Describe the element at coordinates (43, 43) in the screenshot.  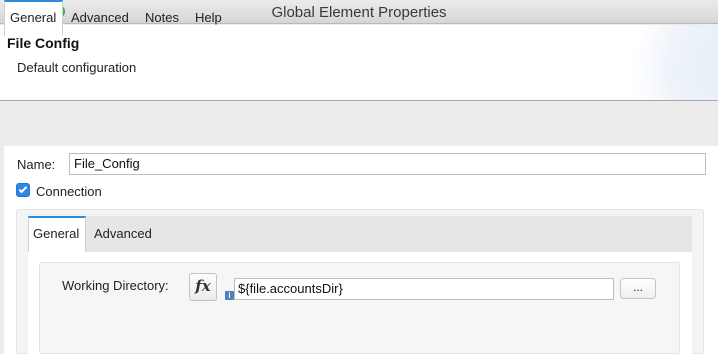
I see `header-title: File Config` at that location.